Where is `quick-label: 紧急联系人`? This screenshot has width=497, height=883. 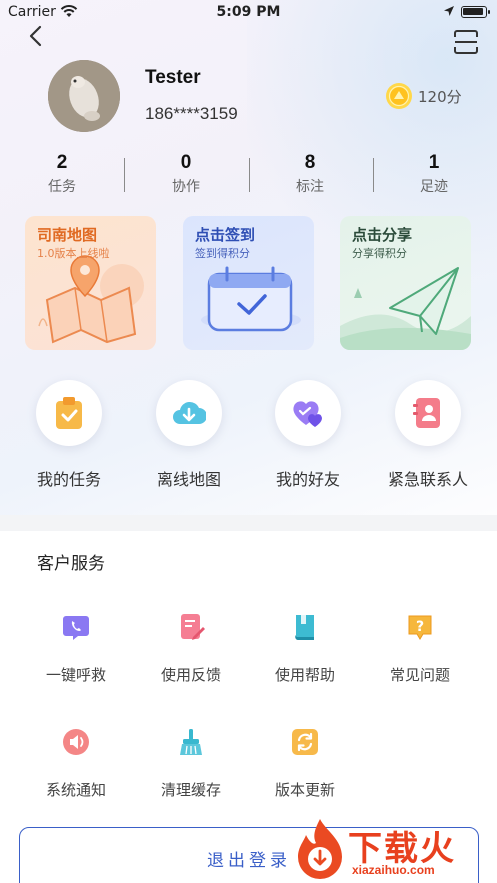 quick-label: 紧急联系人 is located at coordinates (427, 479).